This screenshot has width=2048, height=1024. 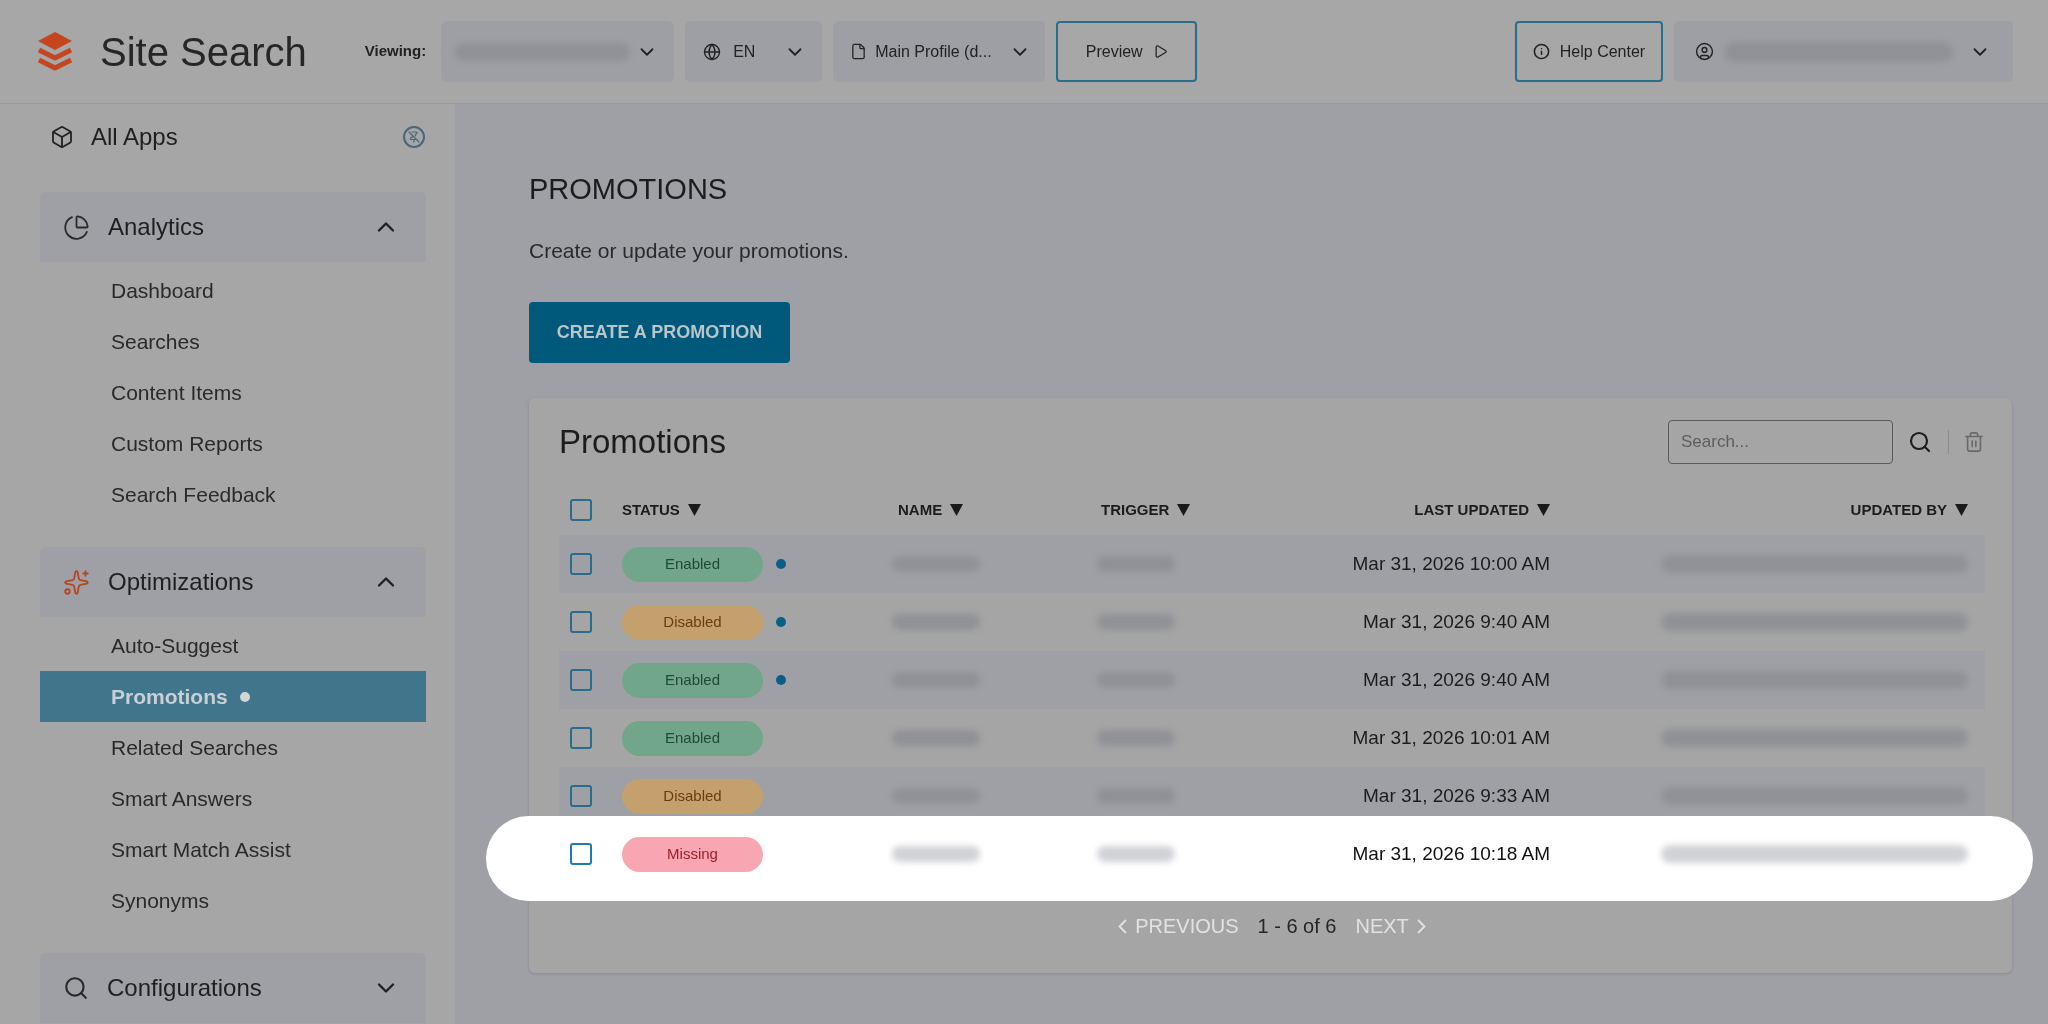 What do you see at coordinates (203, 51) in the screenshot?
I see `app-title: Site Search` at bounding box center [203, 51].